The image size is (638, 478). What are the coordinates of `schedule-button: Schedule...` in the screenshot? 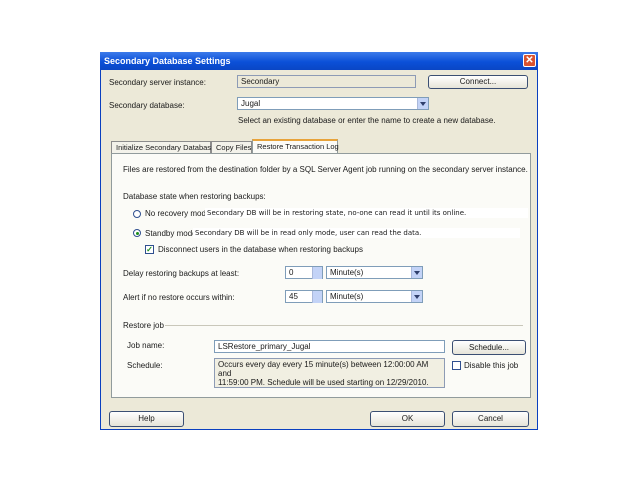 It's located at (489, 347).